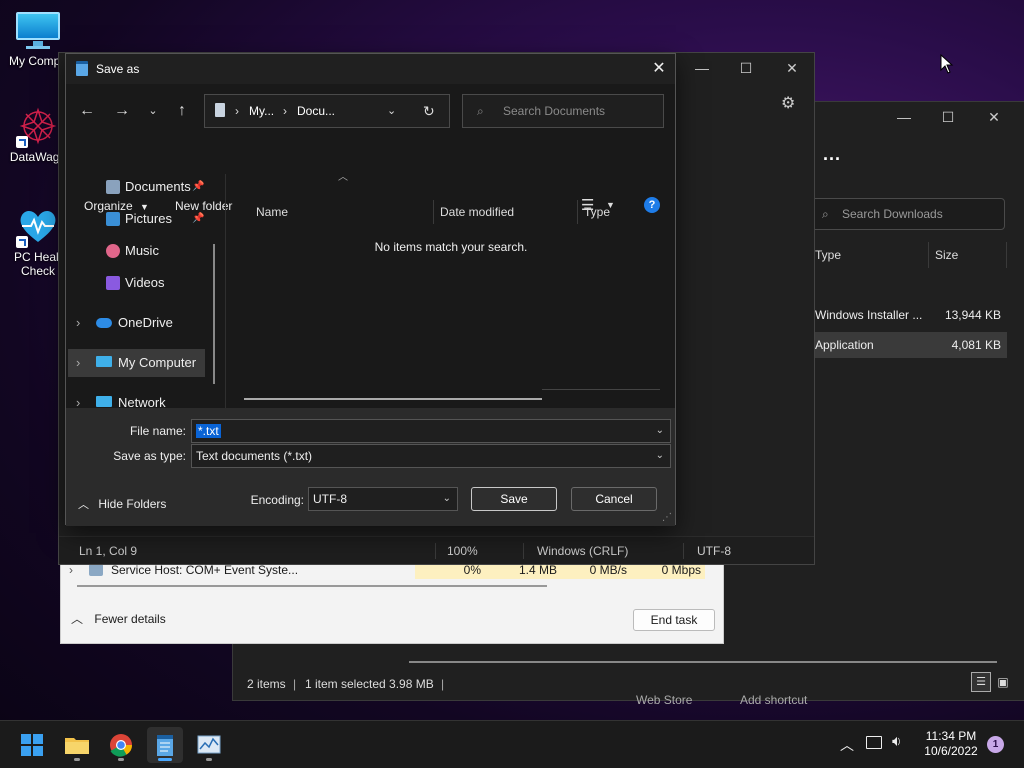 Image resolution: width=1024 pixels, height=768 pixels. I want to click on save-button: Save, so click(514, 499).